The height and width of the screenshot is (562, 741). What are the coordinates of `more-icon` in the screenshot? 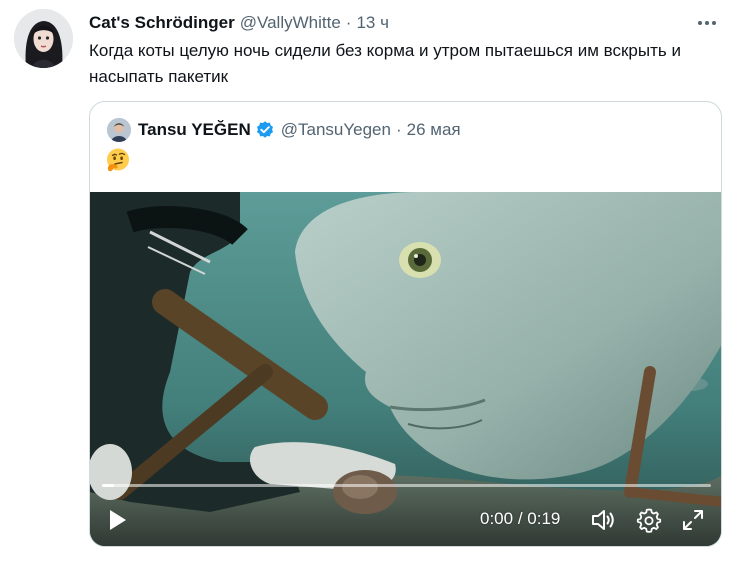 It's located at (707, 23).